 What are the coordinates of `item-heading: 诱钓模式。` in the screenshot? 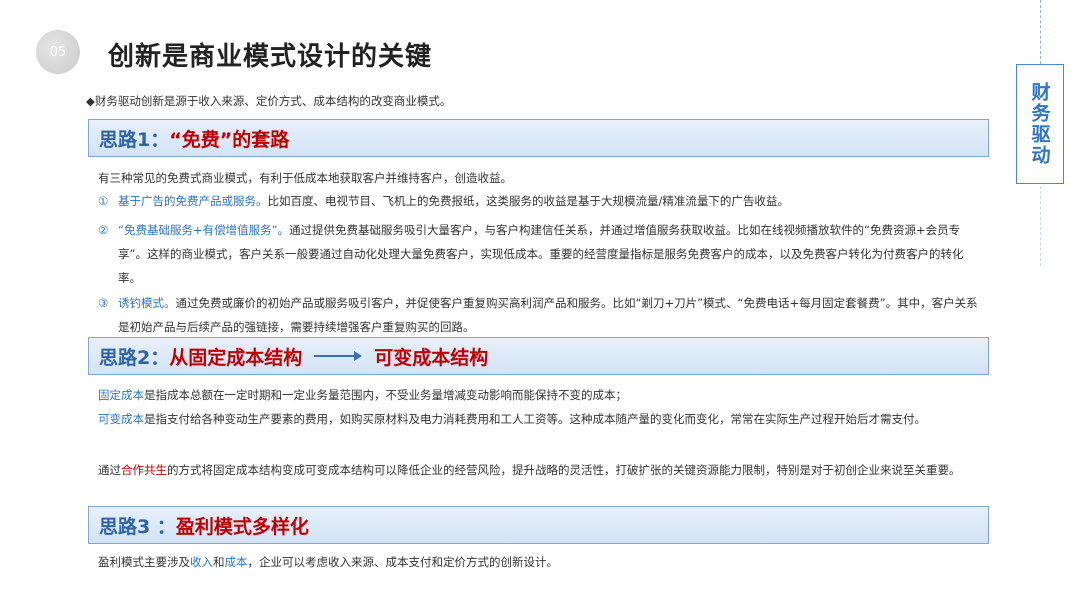 It's located at (147, 303).